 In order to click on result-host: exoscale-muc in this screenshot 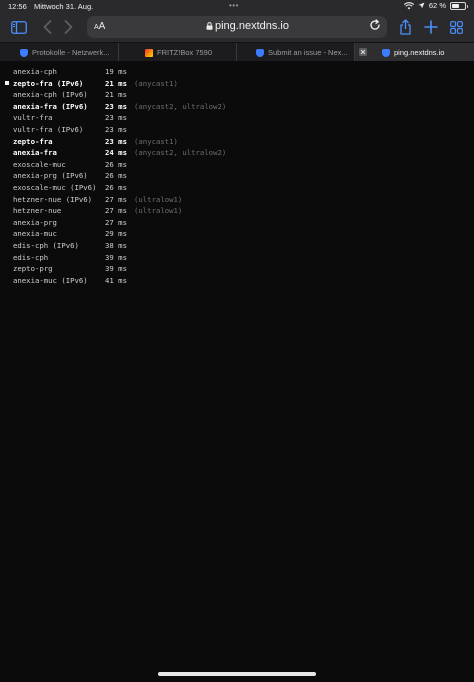, I will do `click(39, 164)`.